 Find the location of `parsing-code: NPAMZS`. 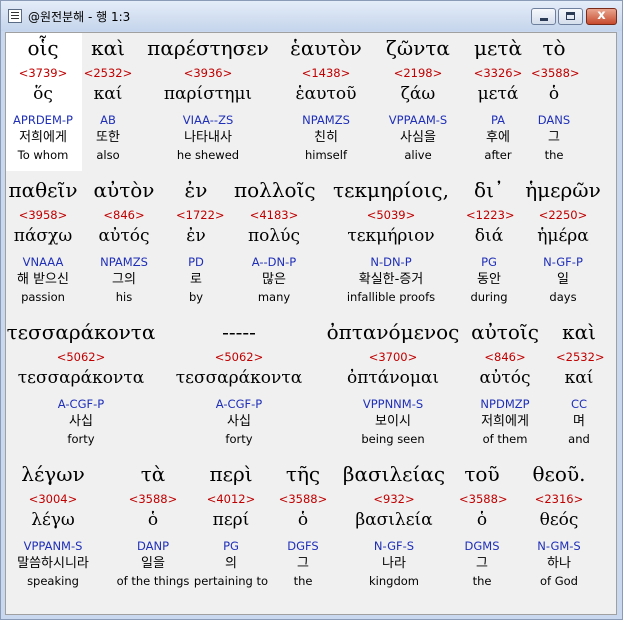

parsing-code: NPAMZS is located at coordinates (326, 120).